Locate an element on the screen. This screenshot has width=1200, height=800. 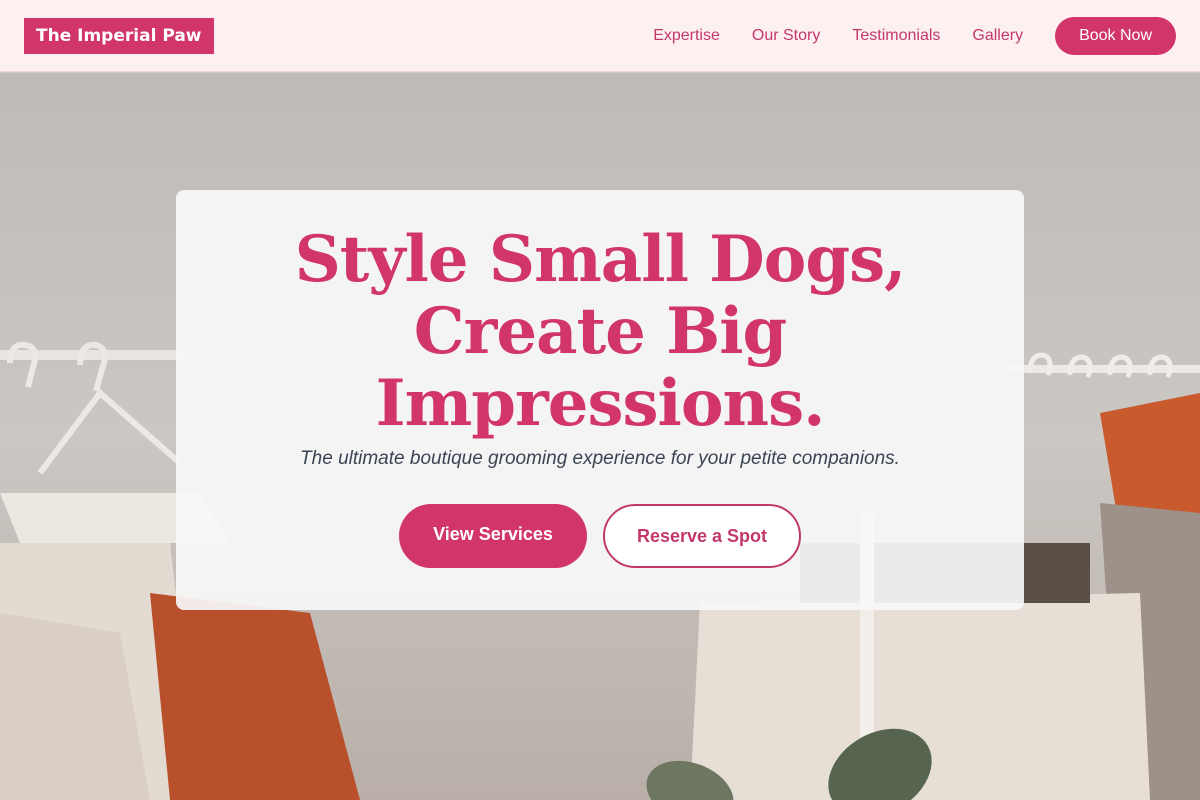
hero-buttons: View Services Reserve a Spot is located at coordinates (600, 536).